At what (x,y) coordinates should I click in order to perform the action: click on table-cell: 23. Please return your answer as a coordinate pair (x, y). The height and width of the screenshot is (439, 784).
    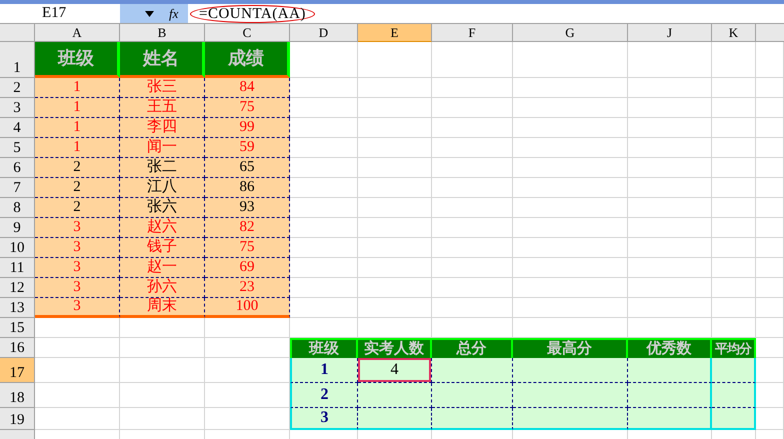
    Looking at the image, I should click on (247, 288).